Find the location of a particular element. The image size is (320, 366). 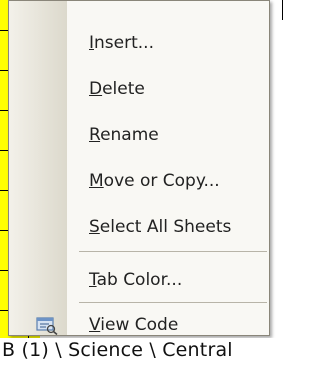

menu-item-label: Rename is located at coordinates (124, 135).